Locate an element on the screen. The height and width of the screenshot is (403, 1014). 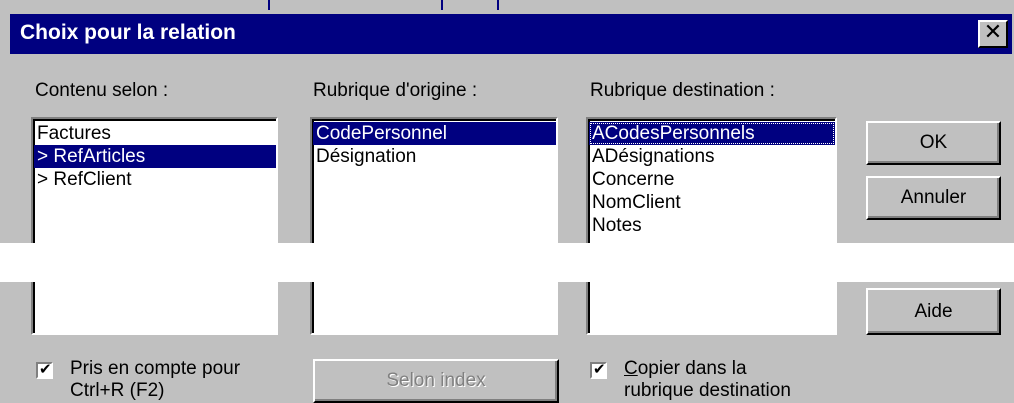
list-item: Notes is located at coordinates (712, 225).